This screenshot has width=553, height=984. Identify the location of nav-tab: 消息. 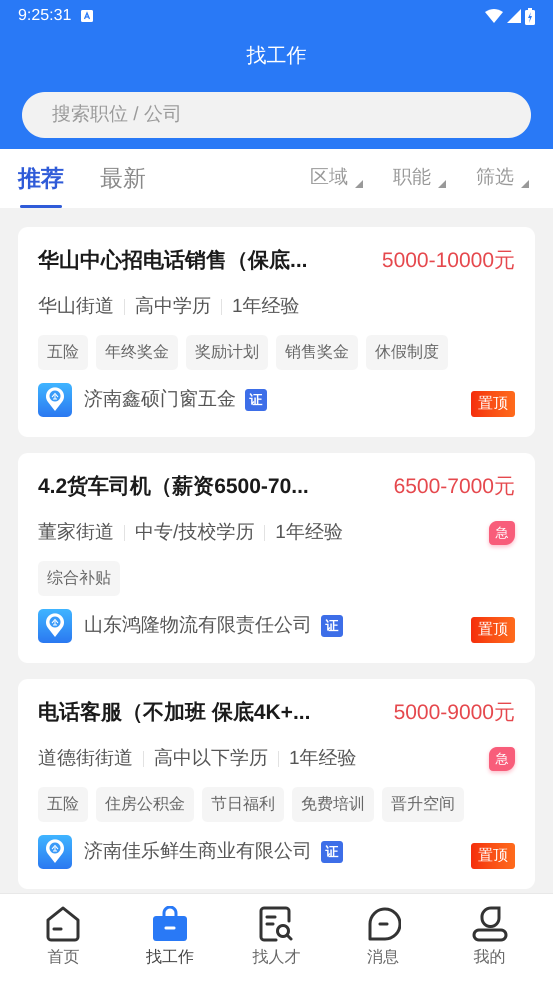
(383, 938).